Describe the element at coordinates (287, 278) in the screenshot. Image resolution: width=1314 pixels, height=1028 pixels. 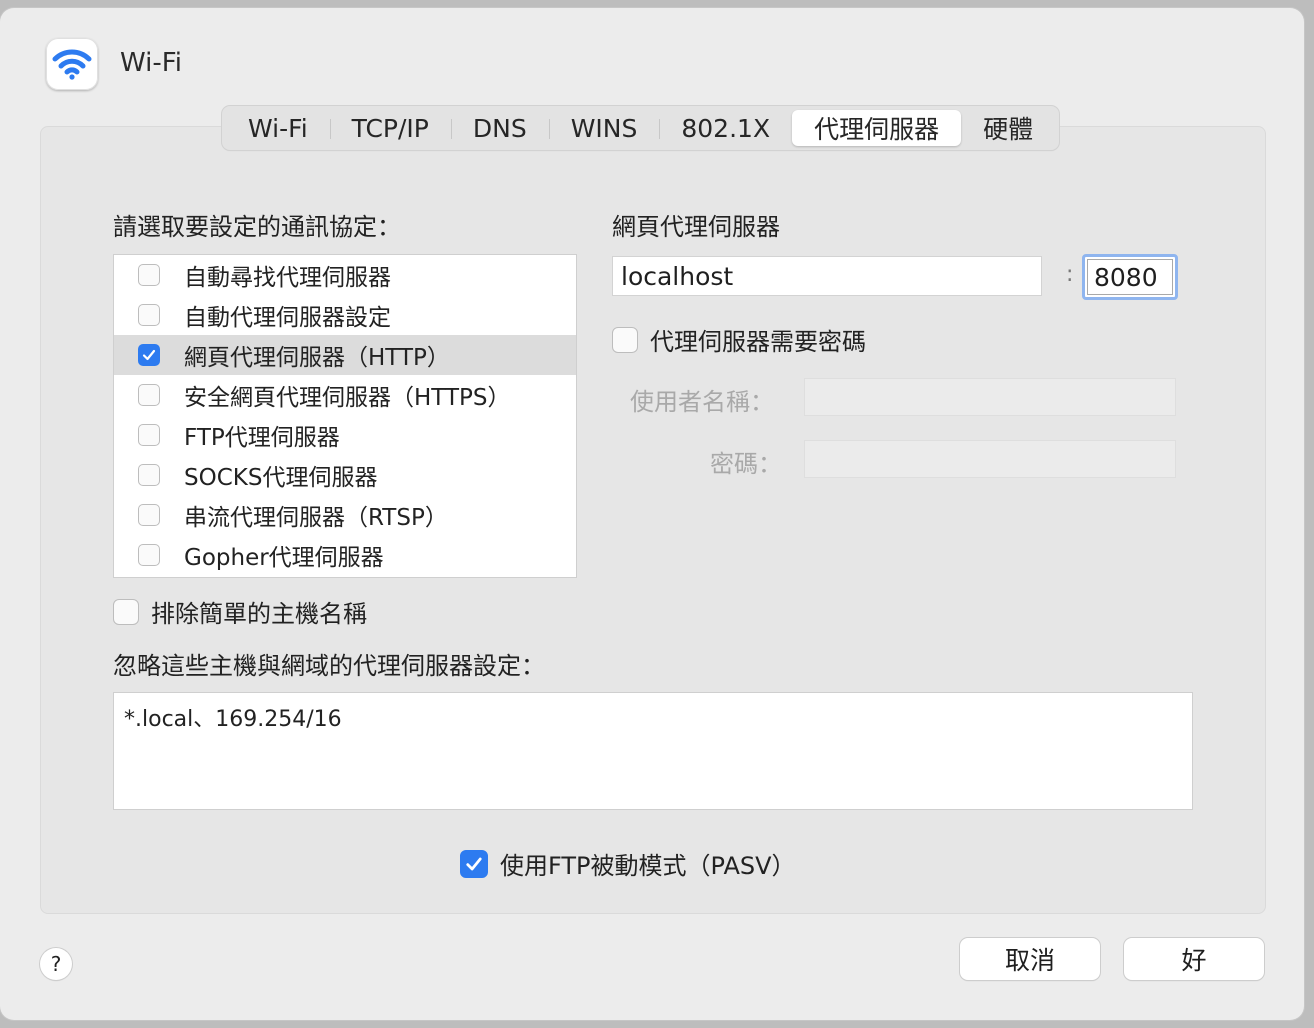
I see `list-item-label: 自動尋找代理伺服器` at that location.